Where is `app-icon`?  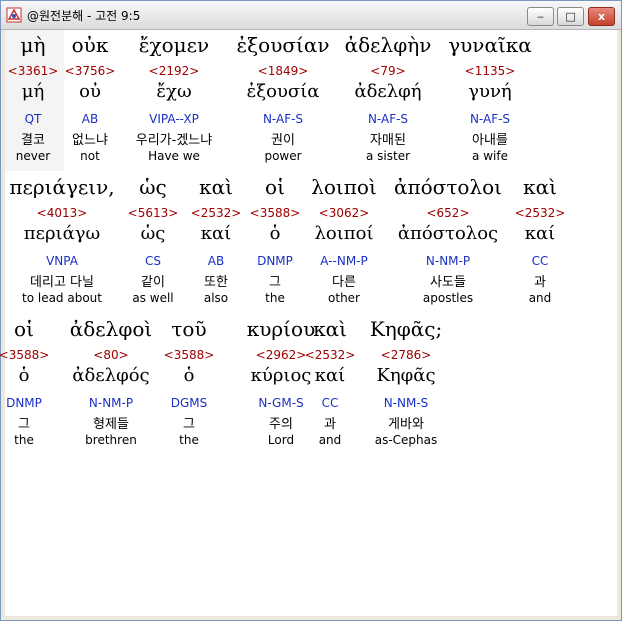 app-icon is located at coordinates (14, 15).